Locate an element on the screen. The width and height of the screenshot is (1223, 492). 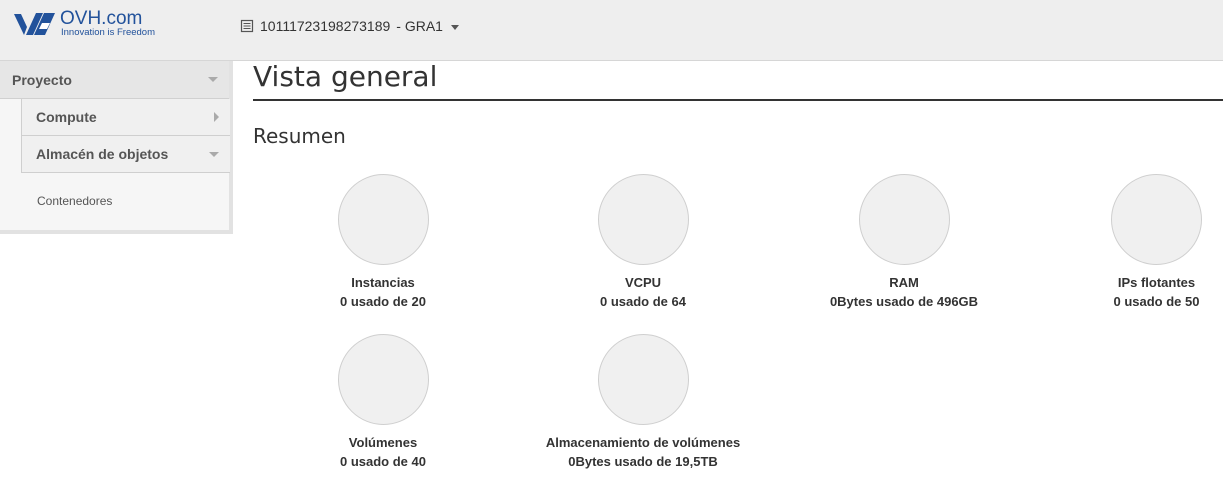
server-list-icon is located at coordinates (247, 26).